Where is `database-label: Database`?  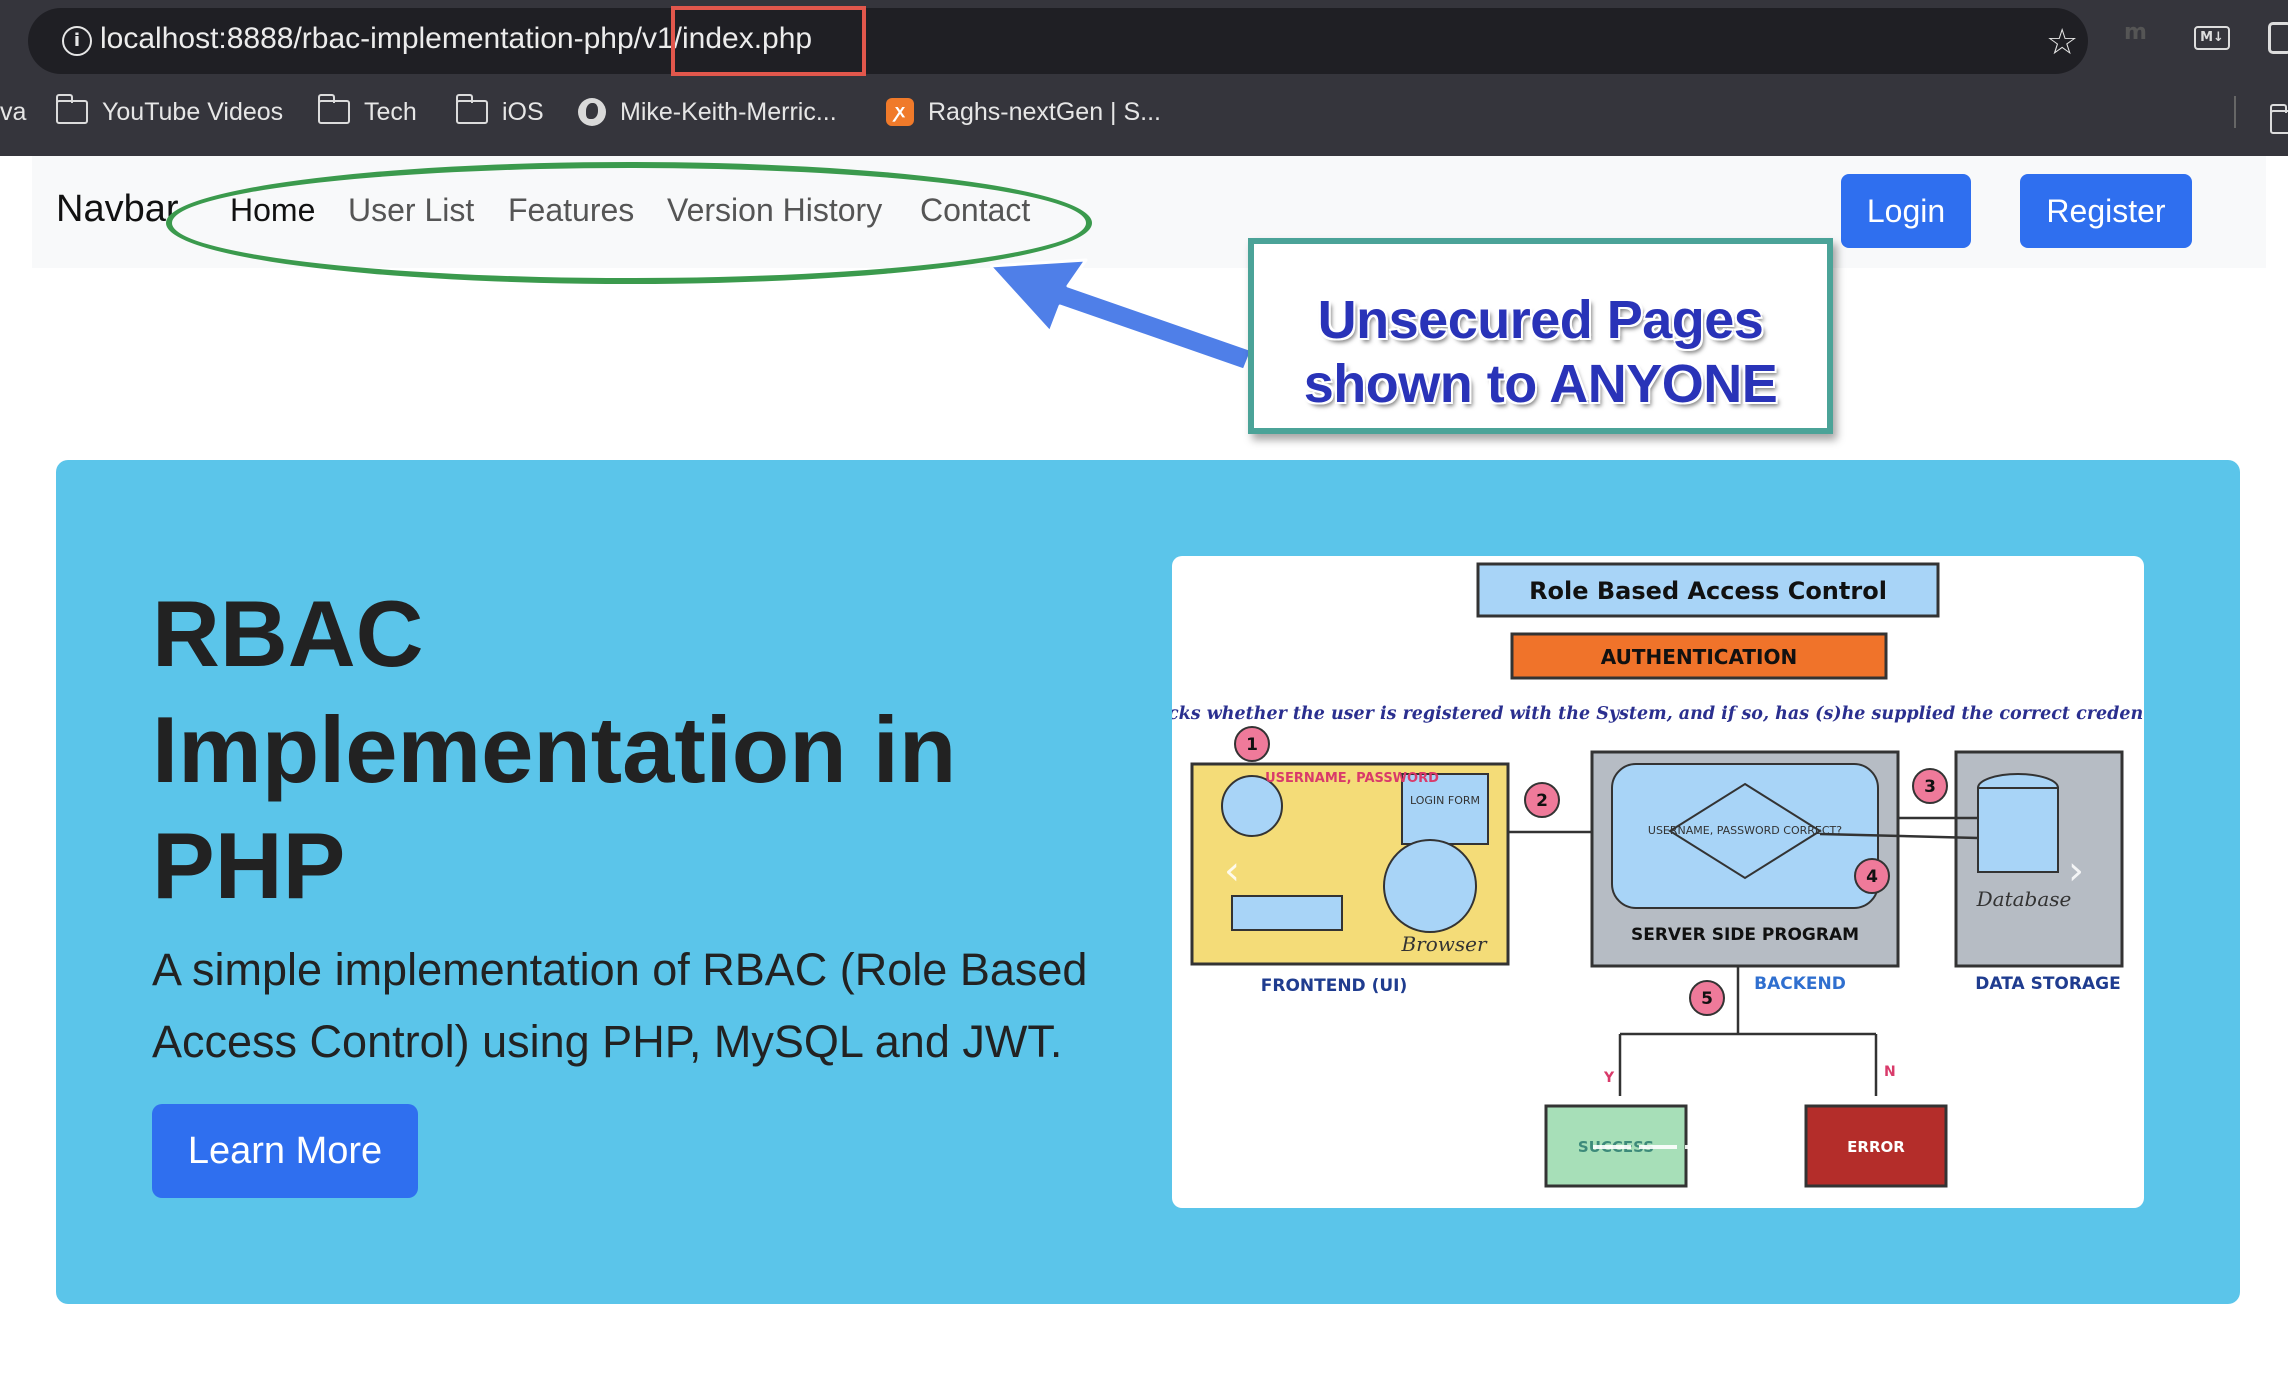 database-label: Database is located at coordinates (2024, 899).